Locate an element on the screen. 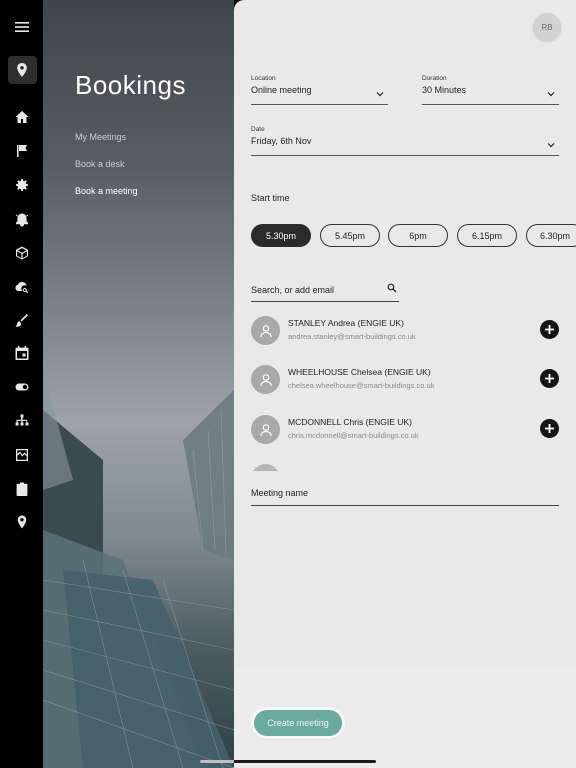 The height and width of the screenshot is (768, 576). monitoring-icon is located at coordinates (21, 455).